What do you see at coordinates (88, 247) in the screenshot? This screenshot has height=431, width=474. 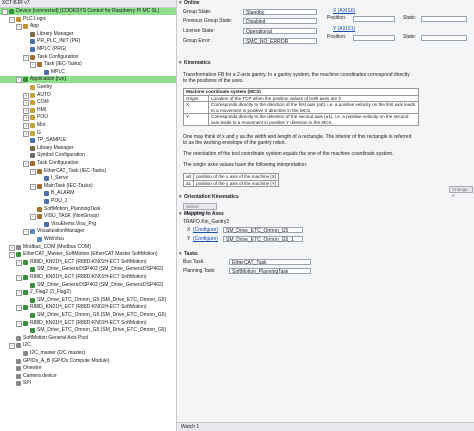 I see `tree-item: + Modbus_COM (Modbus COM)` at bounding box center [88, 247].